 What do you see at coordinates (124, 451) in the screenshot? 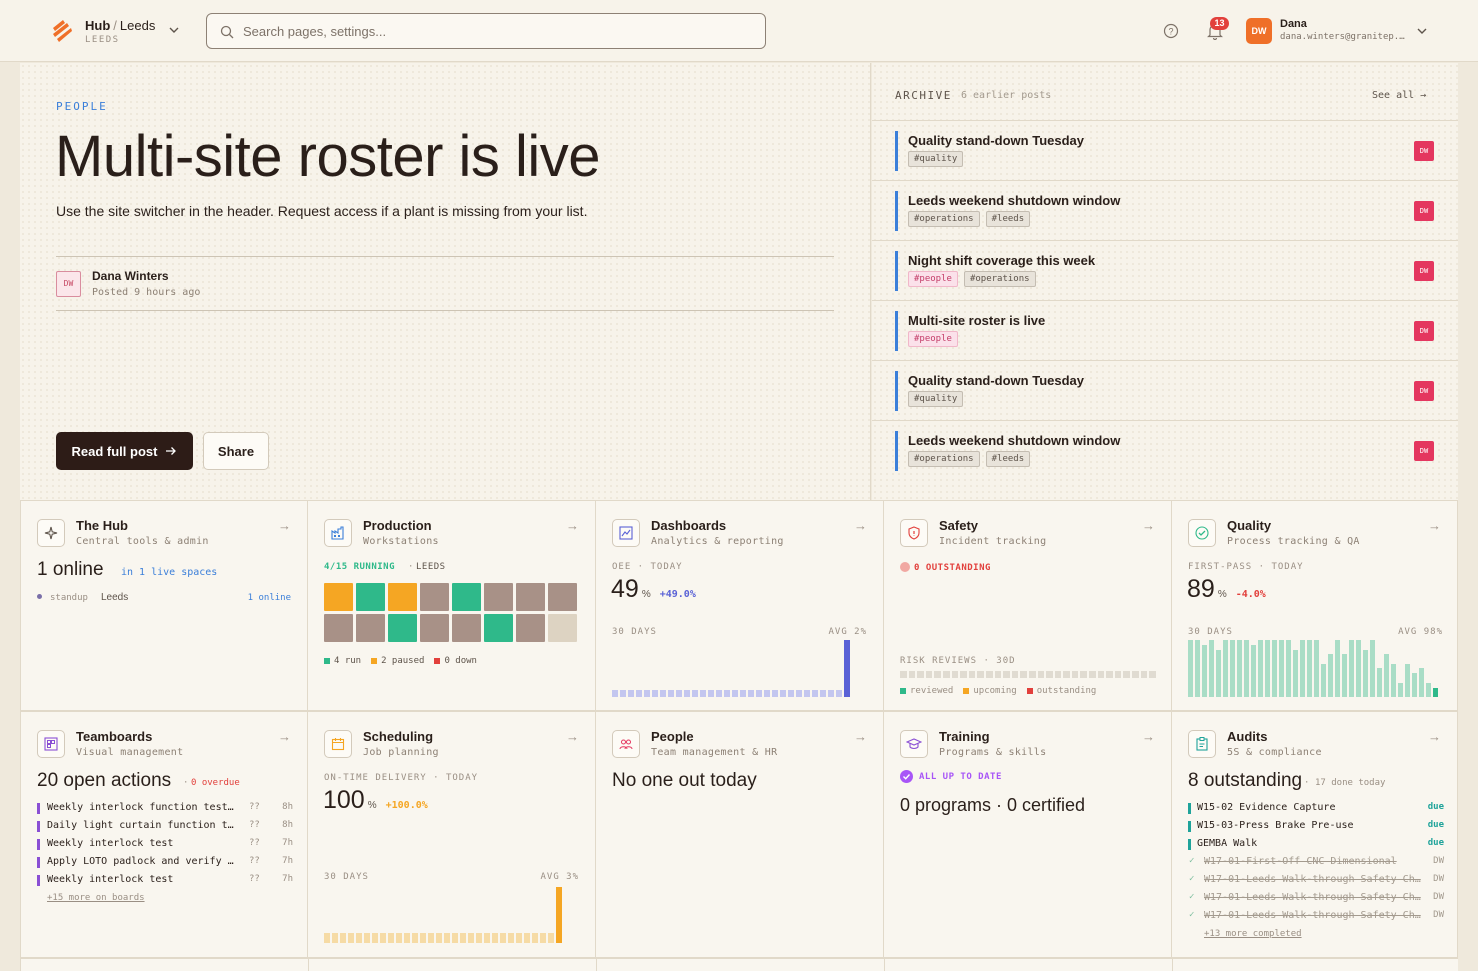
I see `read-full-post-button: Read full post` at bounding box center [124, 451].